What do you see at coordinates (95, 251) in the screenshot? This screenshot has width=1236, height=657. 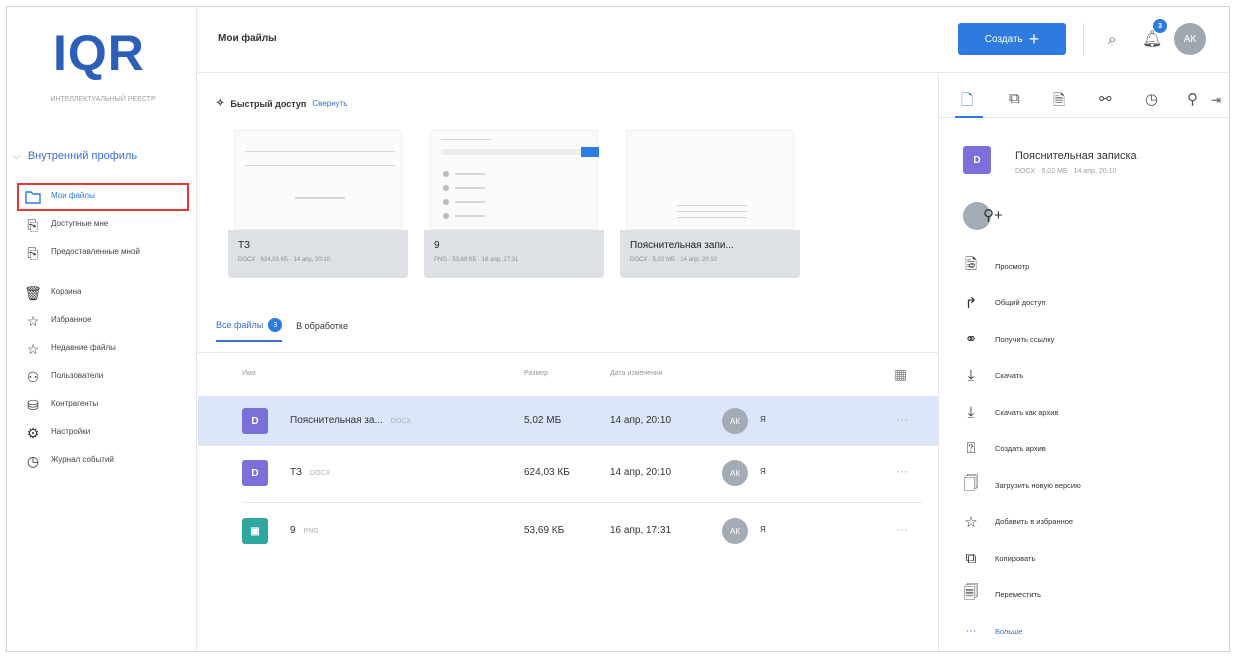 I see `sidebar-item-label: Предоставленные мной` at bounding box center [95, 251].